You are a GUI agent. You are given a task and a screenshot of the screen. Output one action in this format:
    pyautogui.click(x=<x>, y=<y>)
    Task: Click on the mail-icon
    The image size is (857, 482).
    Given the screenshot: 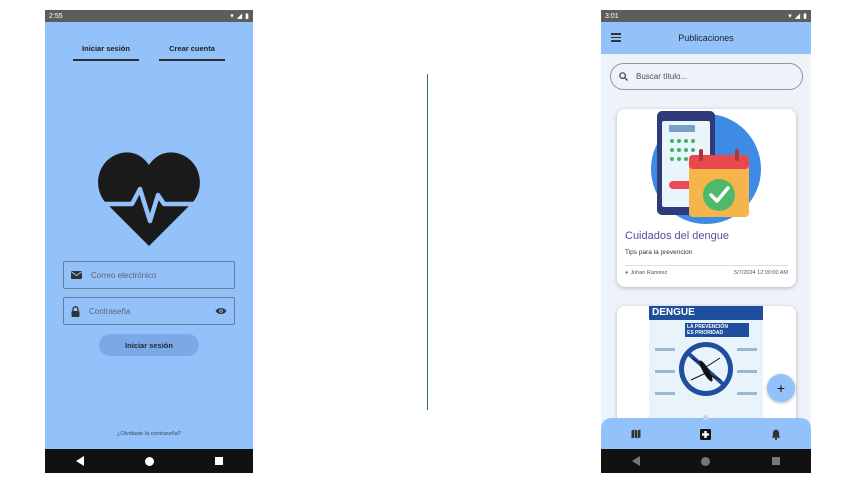 What is the action you would take?
    pyautogui.click(x=76, y=275)
    